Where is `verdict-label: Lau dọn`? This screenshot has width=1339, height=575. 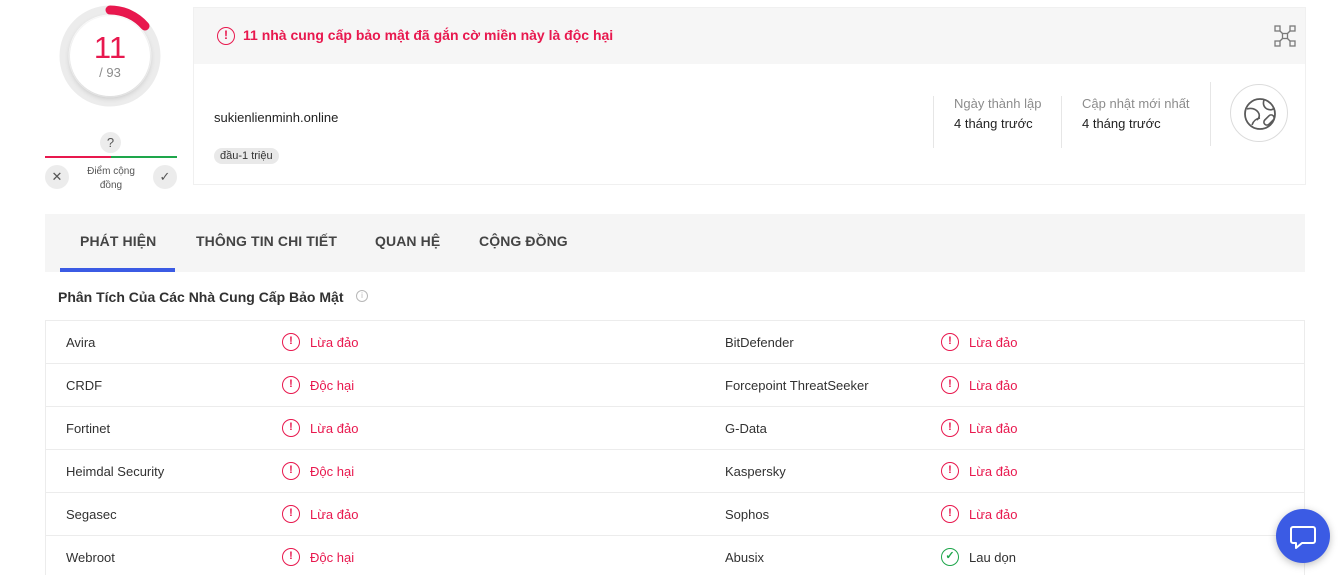
verdict-label: Lau dọn is located at coordinates (992, 557).